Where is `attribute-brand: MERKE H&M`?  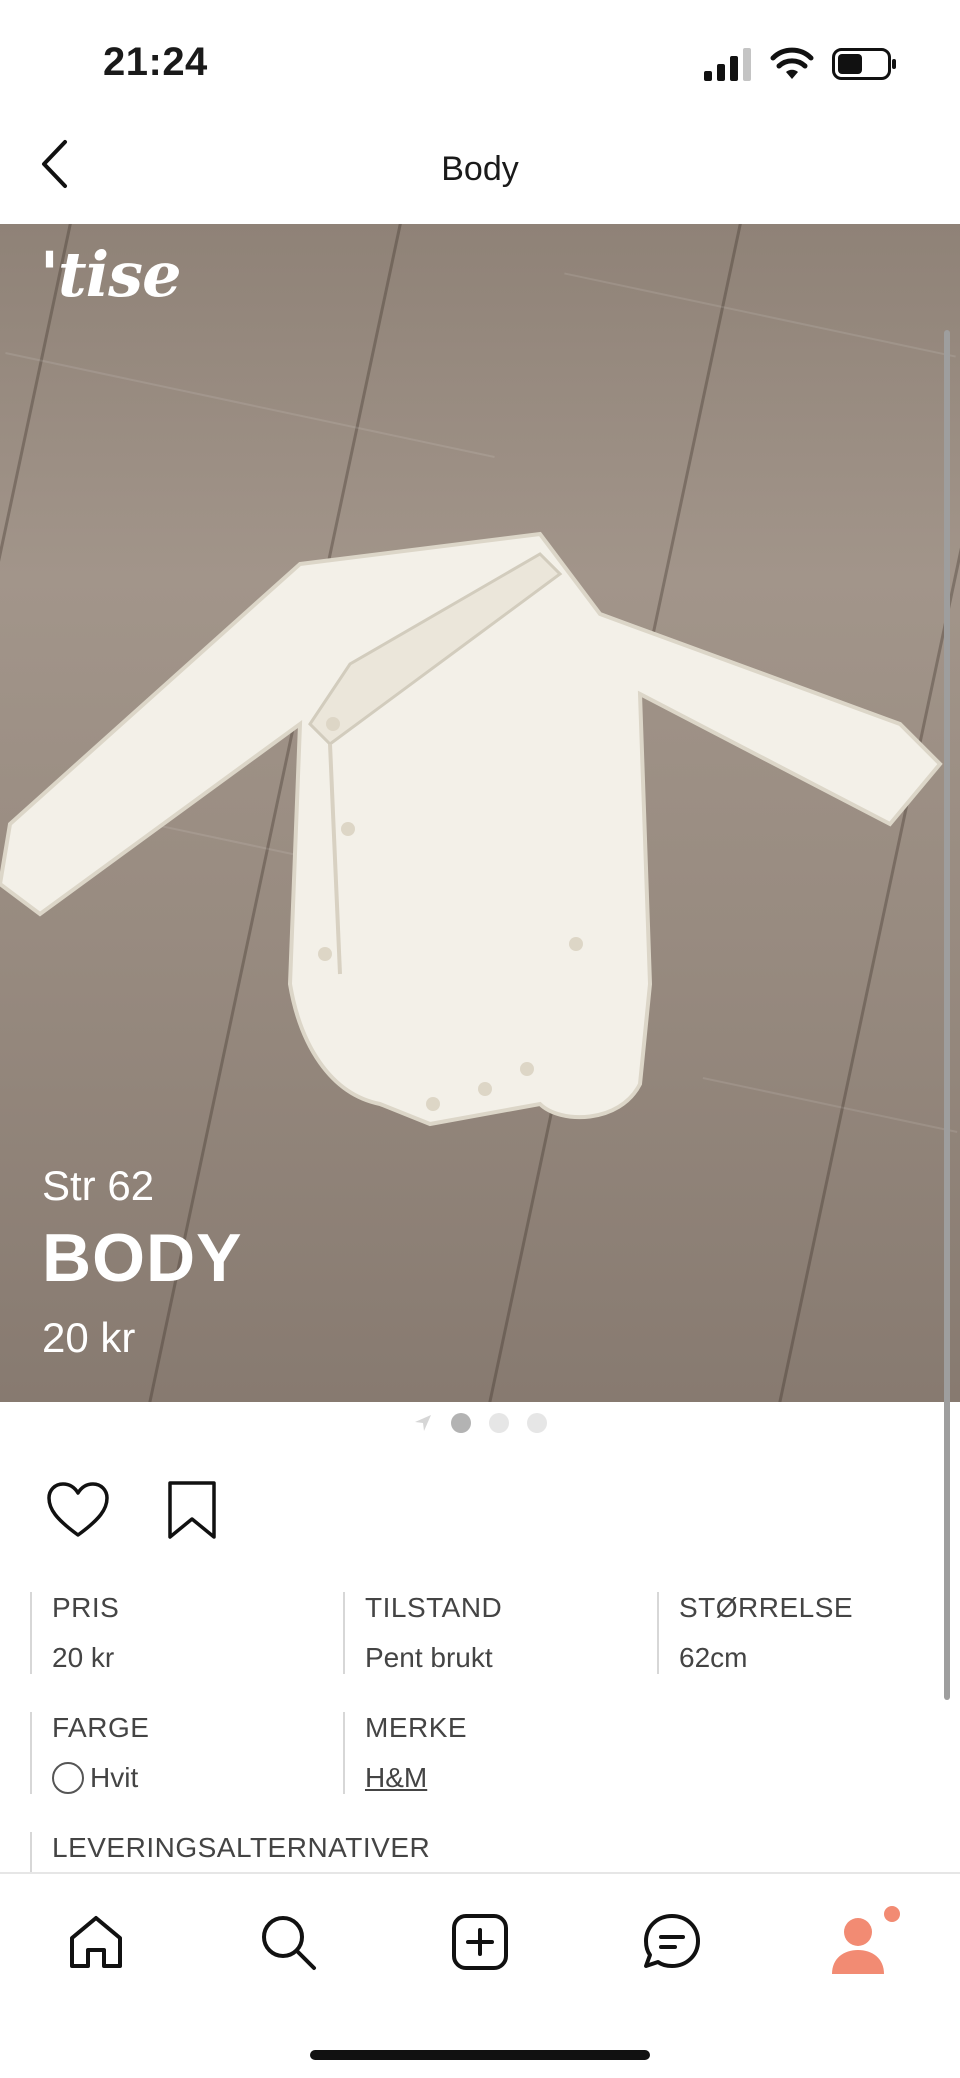
attribute-brand: MERKE H&M is located at coordinates (493, 1753).